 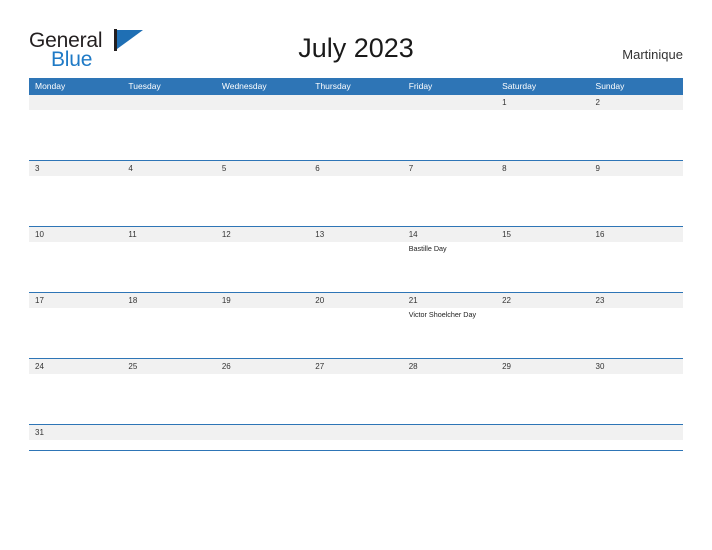 I want to click on day-number: 14, so click(x=449, y=234).